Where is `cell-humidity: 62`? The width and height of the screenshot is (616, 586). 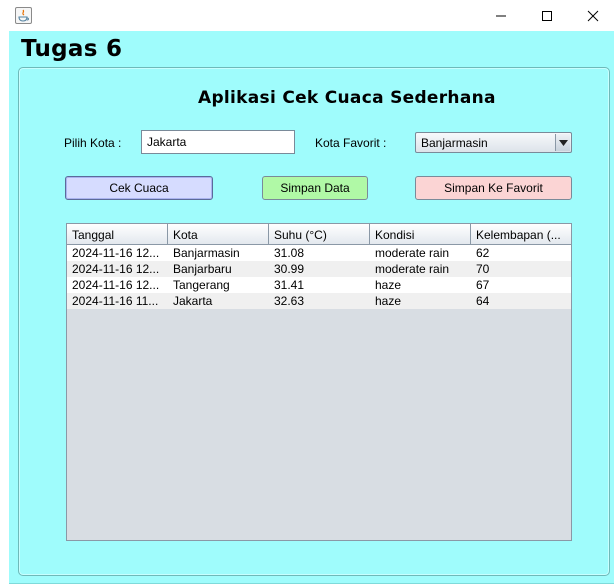 cell-humidity: 62 is located at coordinates (483, 253).